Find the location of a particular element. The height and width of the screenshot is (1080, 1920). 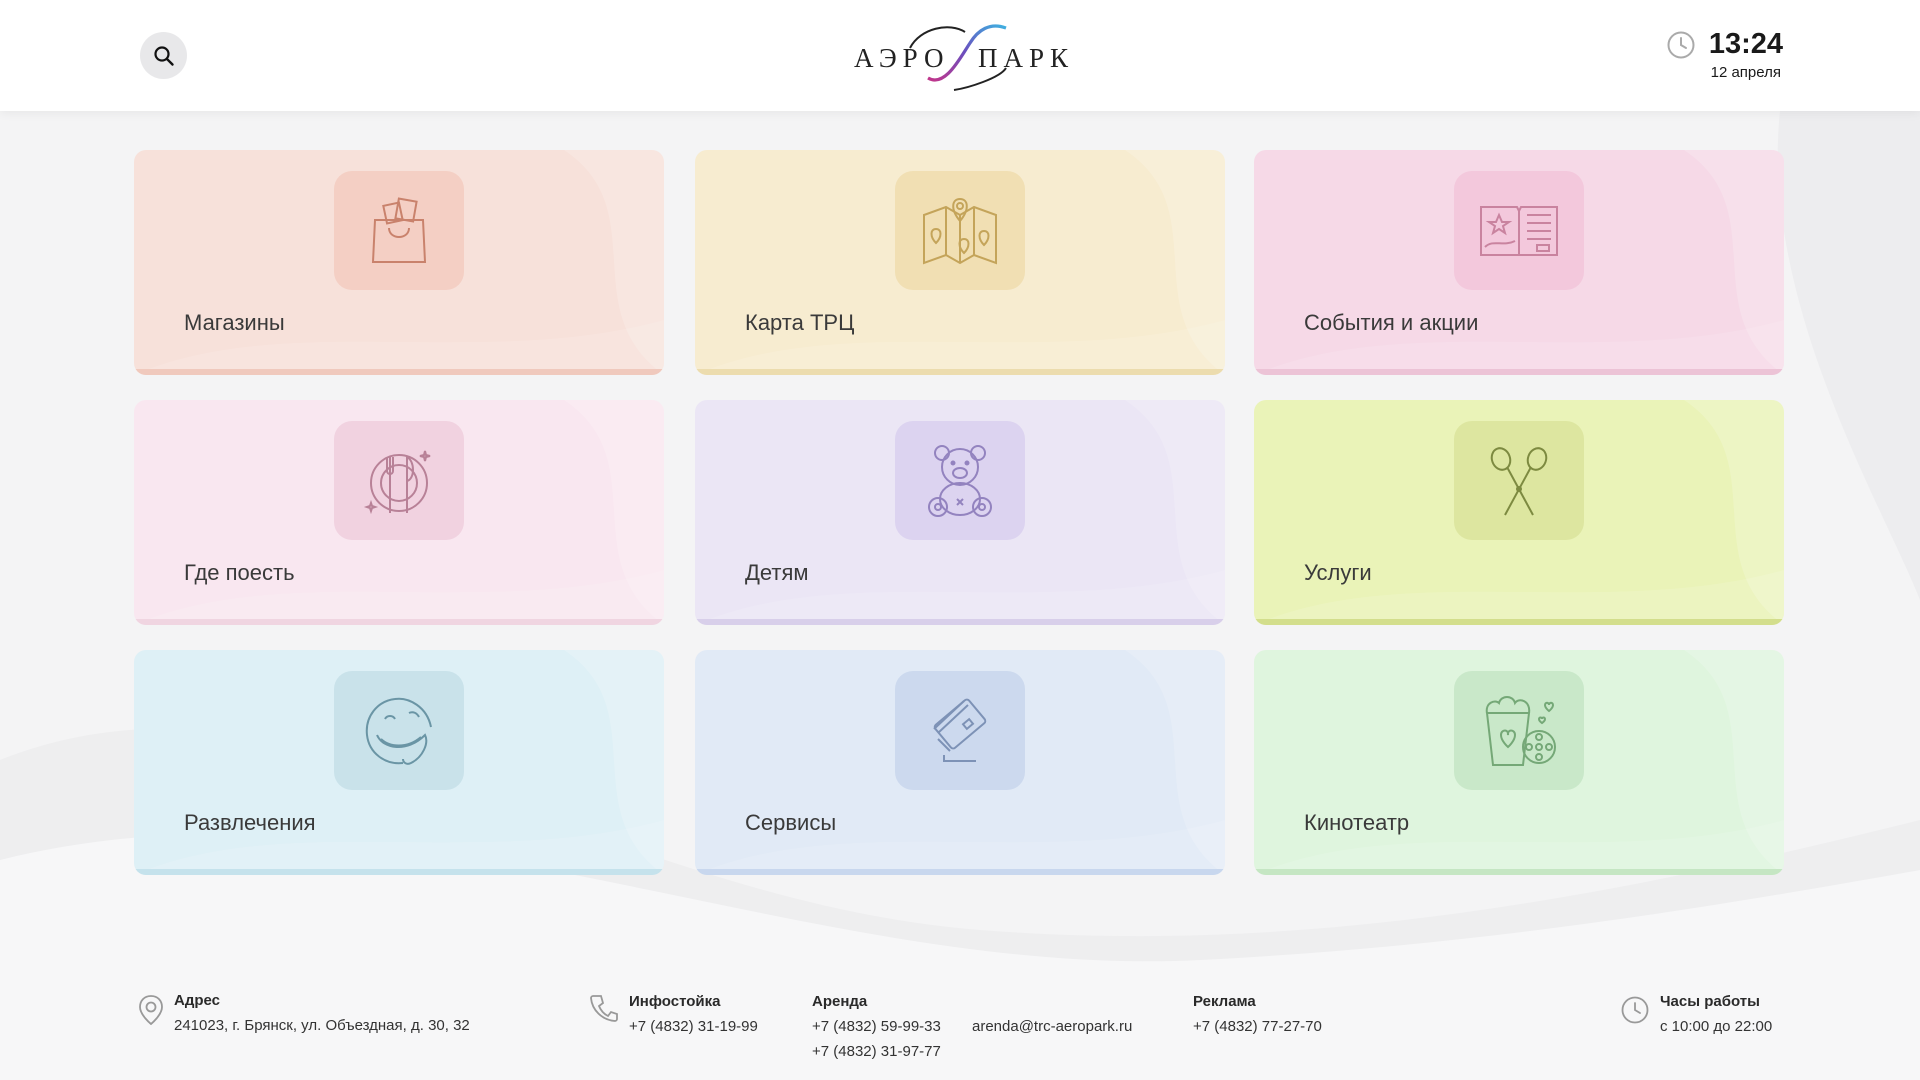

tile-cinema: Кинотеатр is located at coordinates (1519, 762).